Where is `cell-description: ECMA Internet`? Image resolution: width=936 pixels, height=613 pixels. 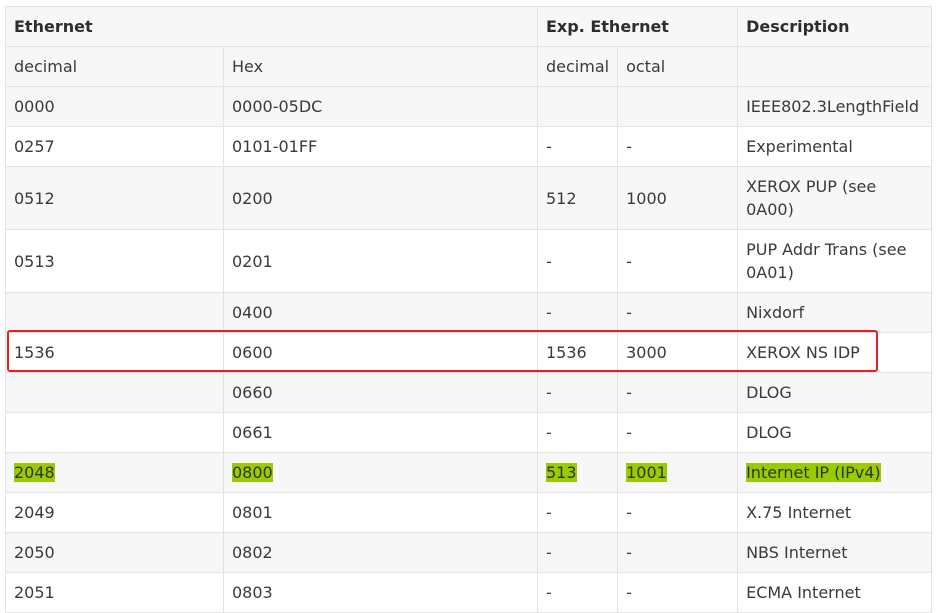
cell-description: ECMA Internet is located at coordinates (835, 592).